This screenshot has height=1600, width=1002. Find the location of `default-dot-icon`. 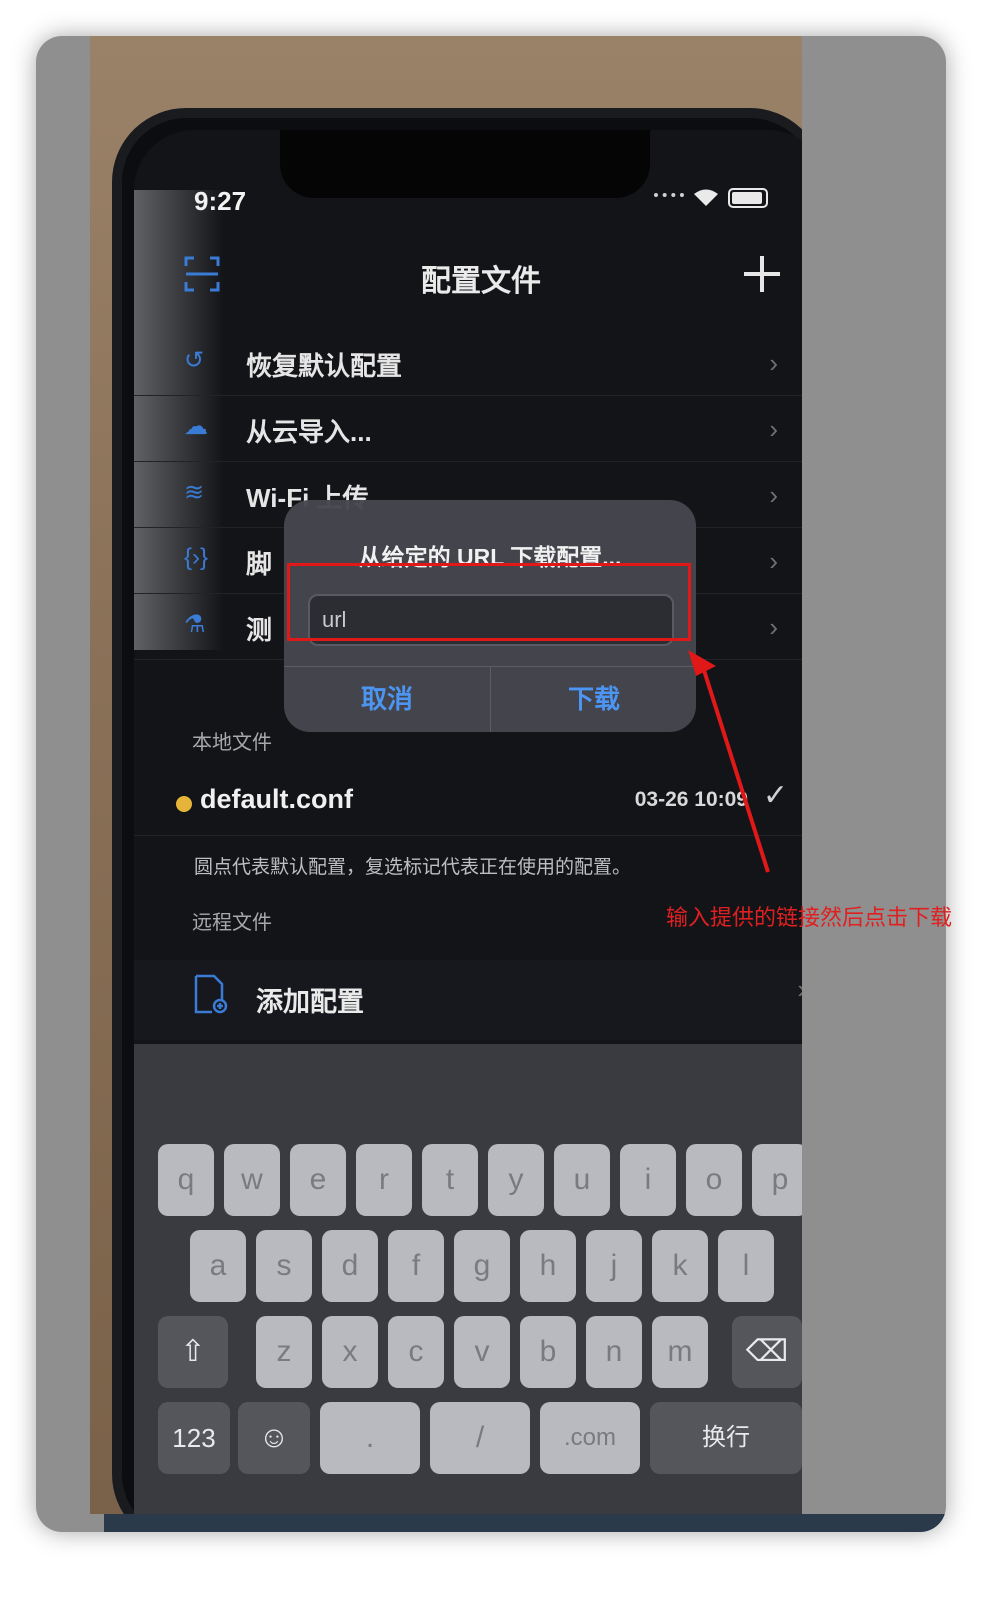

default-dot-icon is located at coordinates (184, 804).